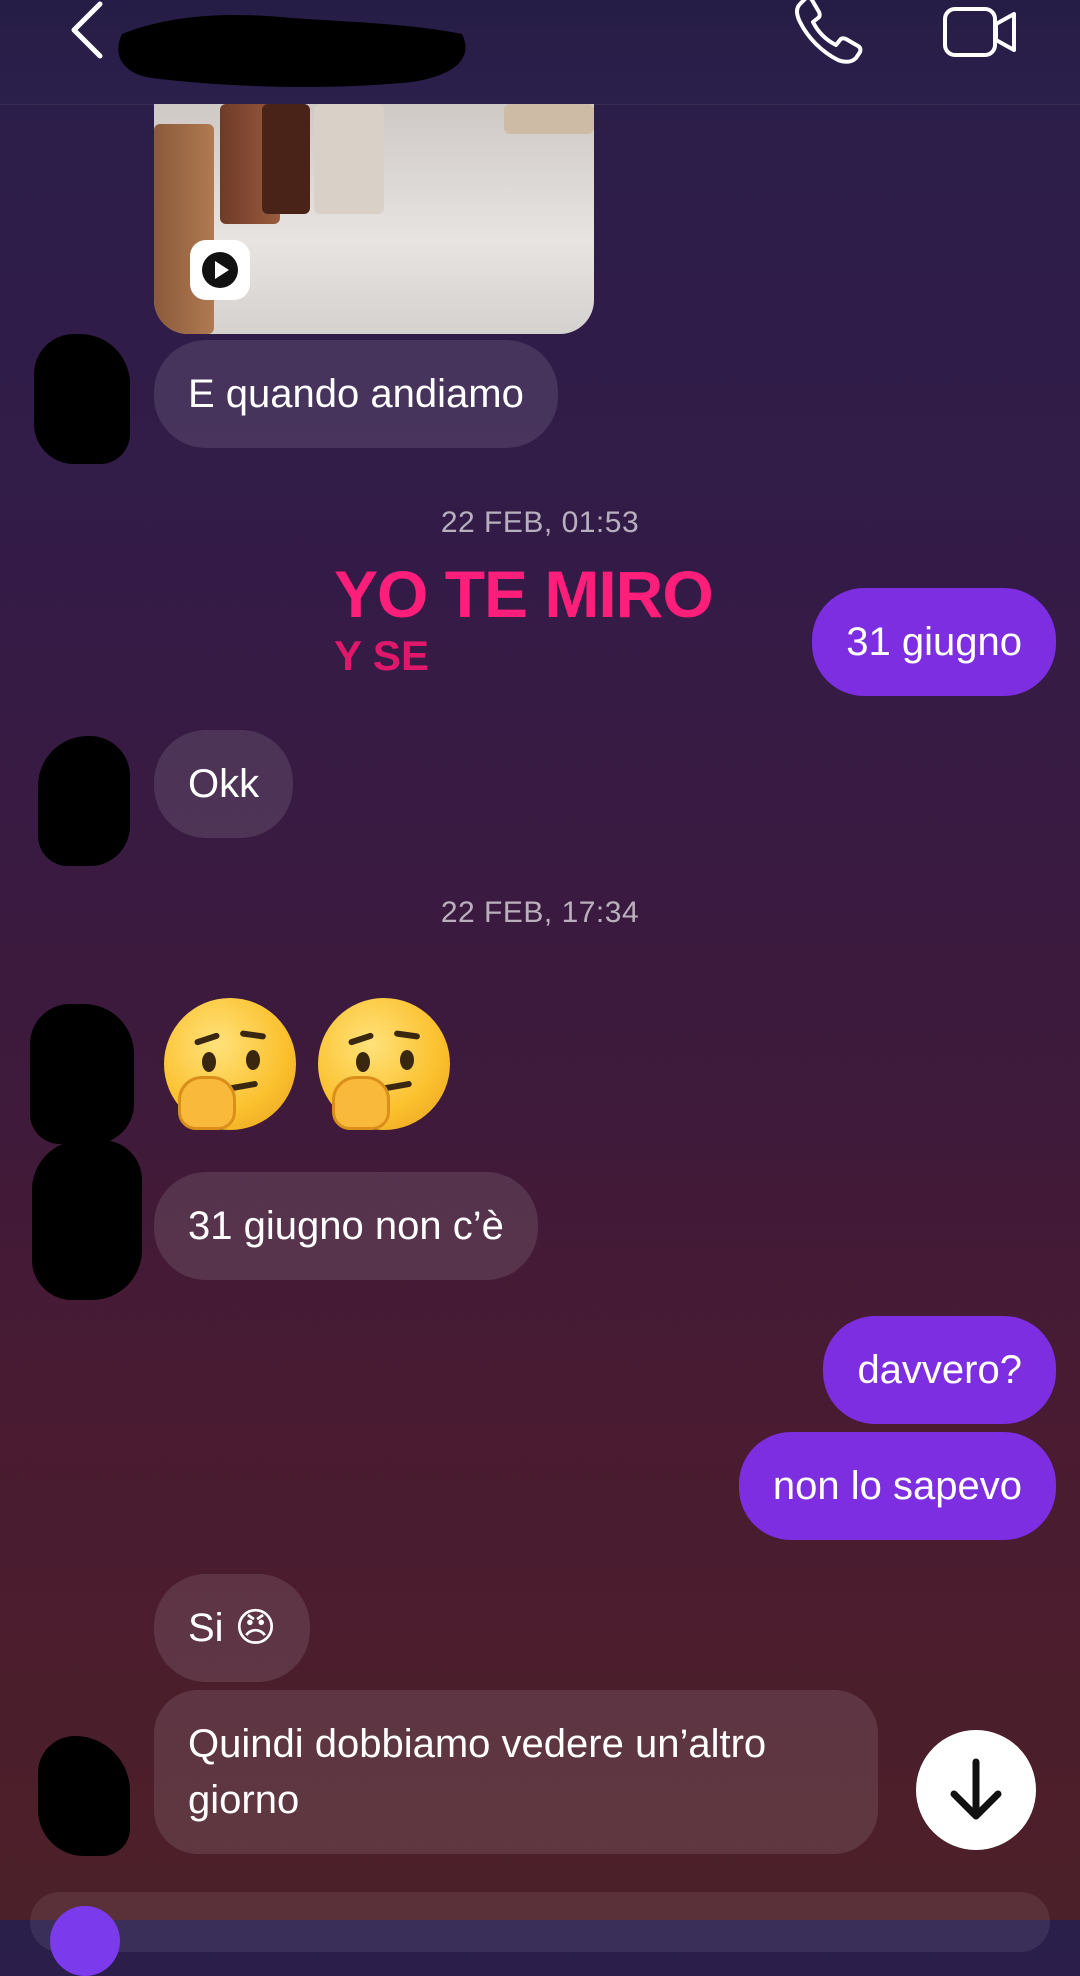 This screenshot has height=1976, width=1080. What do you see at coordinates (85, 1941) in the screenshot?
I see `camera-button` at bounding box center [85, 1941].